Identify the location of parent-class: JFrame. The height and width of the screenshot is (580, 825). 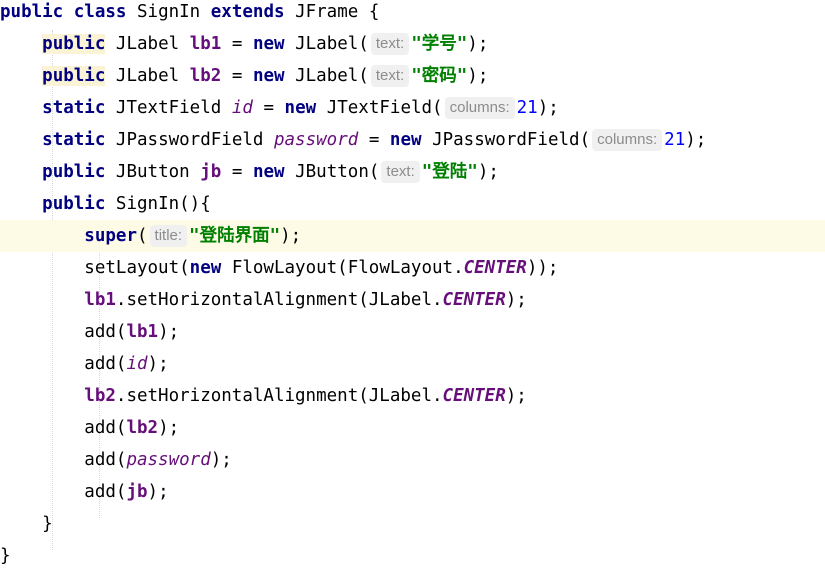
(327, 12).